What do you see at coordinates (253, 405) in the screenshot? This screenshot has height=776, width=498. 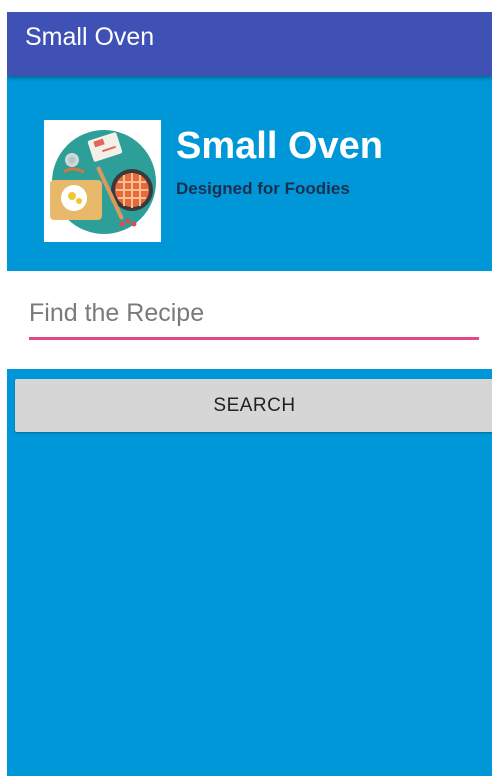 I see `search-button: SEARCH` at bounding box center [253, 405].